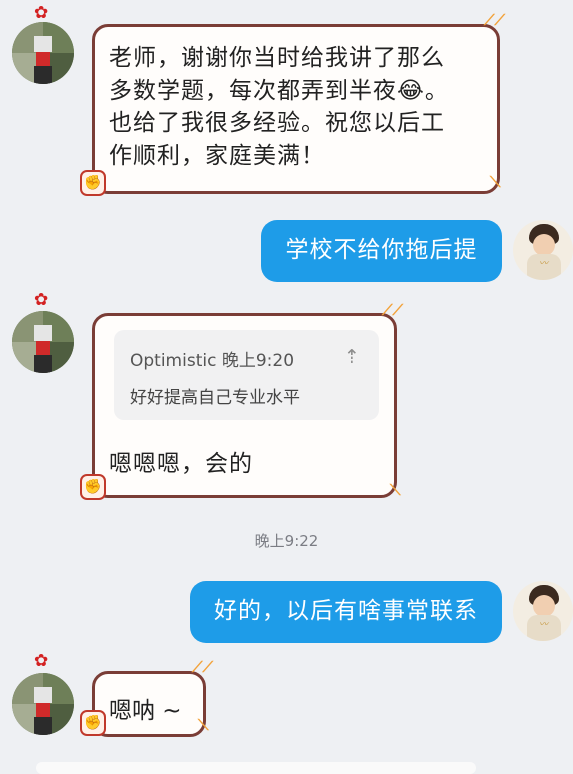 The image size is (573, 774). I want to click on message-bubble: 好的，以后有啥事常联系, so click(346, 612).